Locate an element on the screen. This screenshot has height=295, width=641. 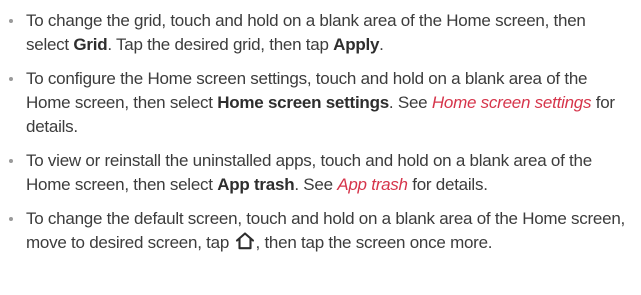
link-home-screen-settings: Home screen settings is located at coordinates (512, 102).